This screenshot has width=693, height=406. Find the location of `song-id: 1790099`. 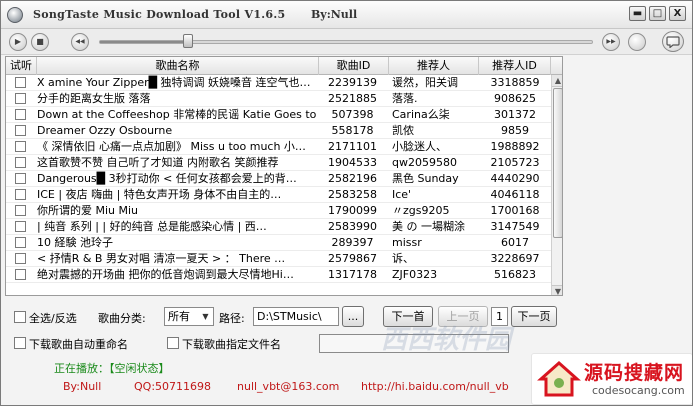

song-id: 1790099 is located at coordinates (352, 210).